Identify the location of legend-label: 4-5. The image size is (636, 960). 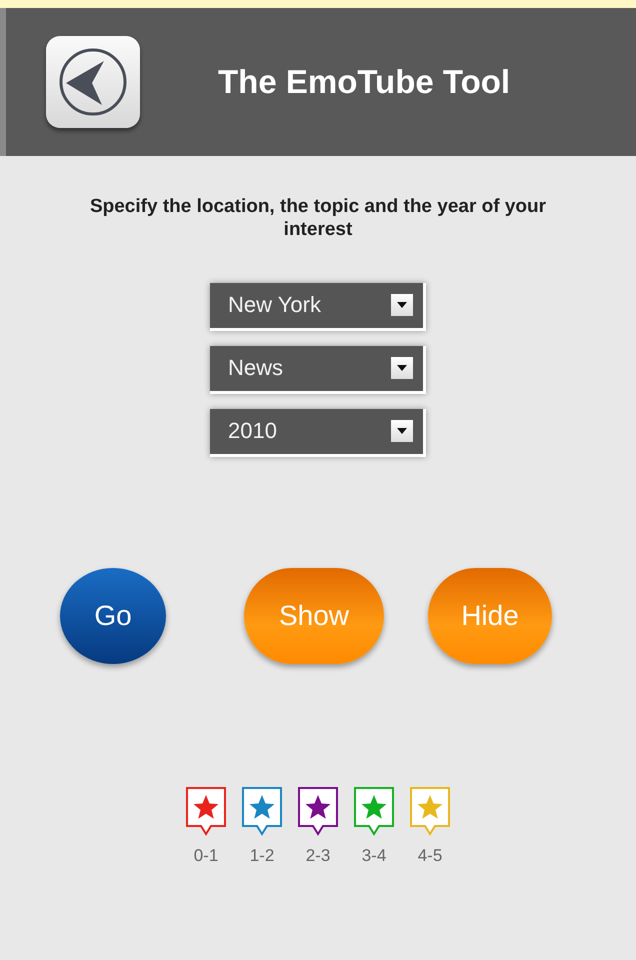
(430, 856).